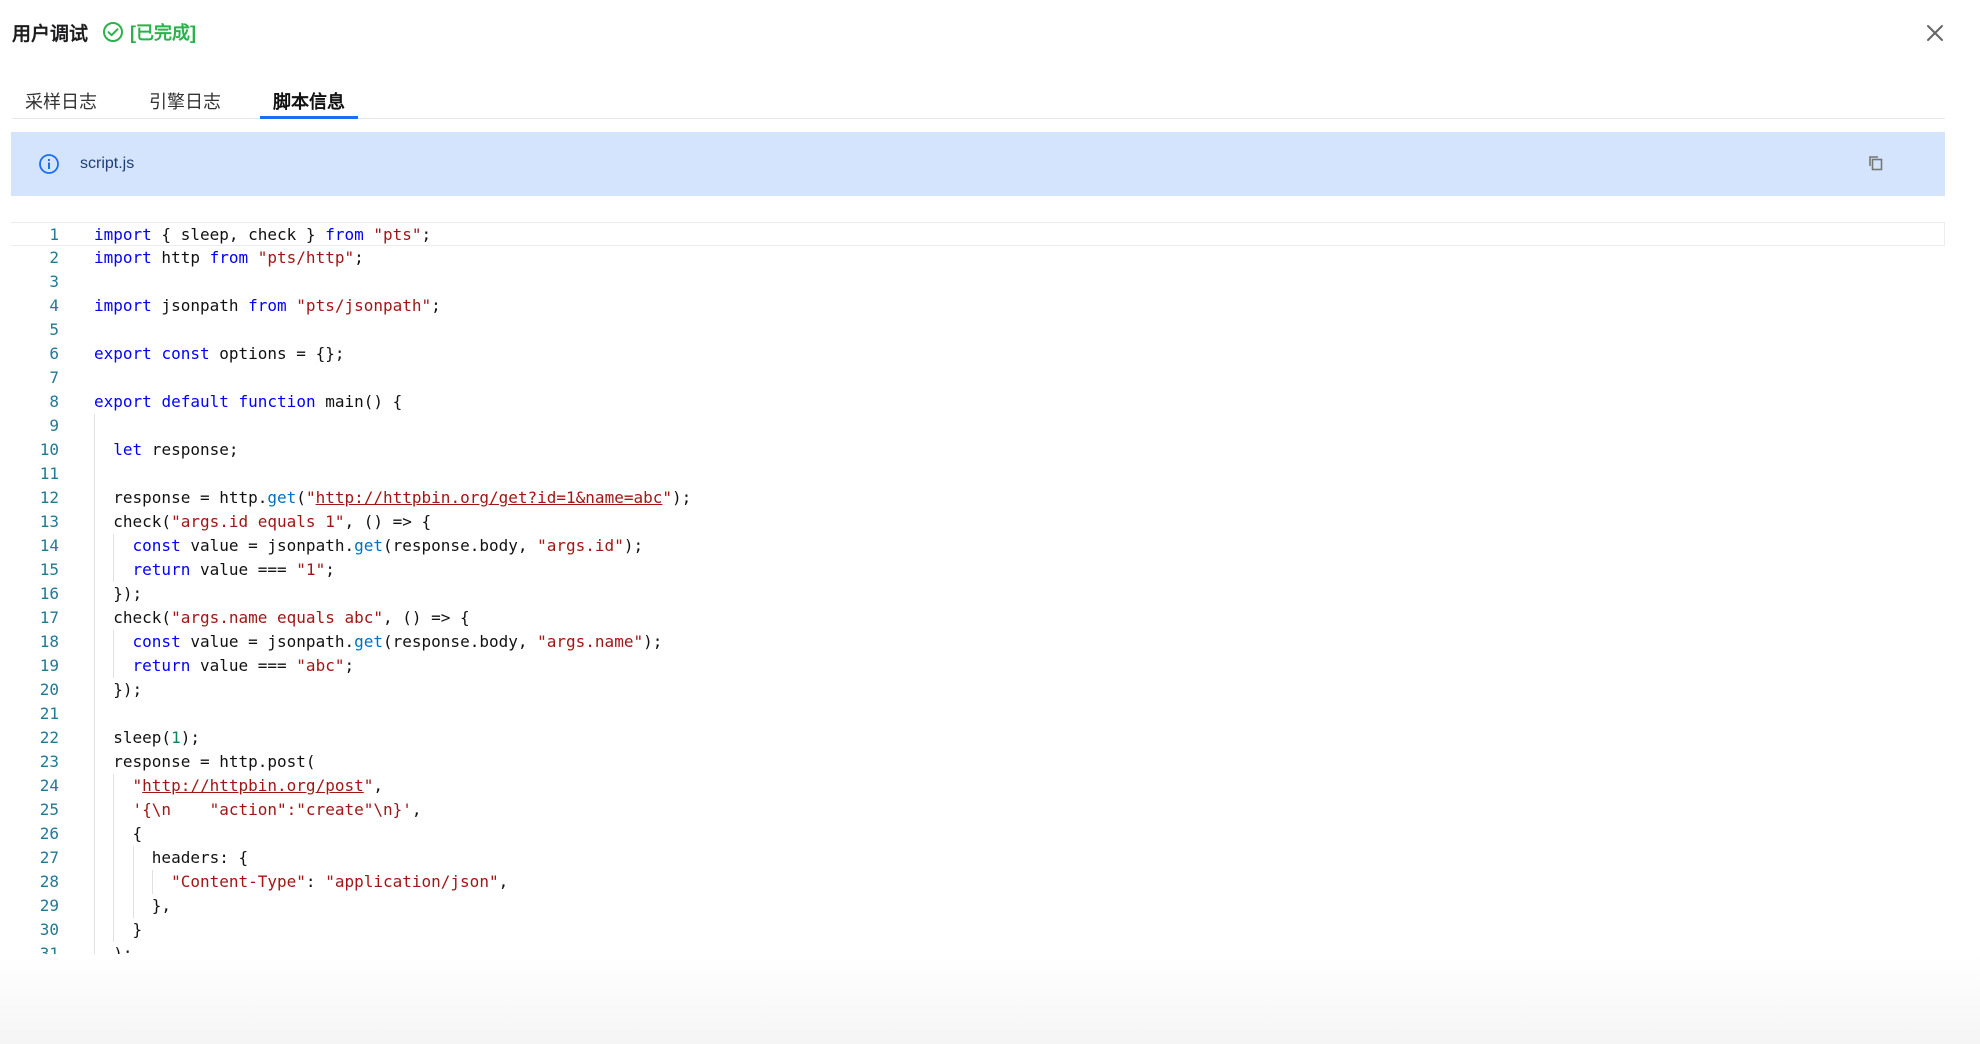  What do you see at coordinates (978, 690) in the screenshot?
I see `code-line: 20 });` at bounding box center [978, 690].